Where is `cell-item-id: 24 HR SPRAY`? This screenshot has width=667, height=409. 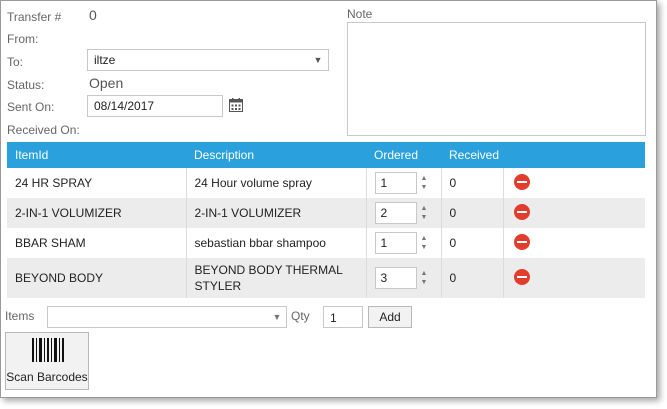
cell-item-id: 24 HR SPRAY is located at coordinates (97, 183).